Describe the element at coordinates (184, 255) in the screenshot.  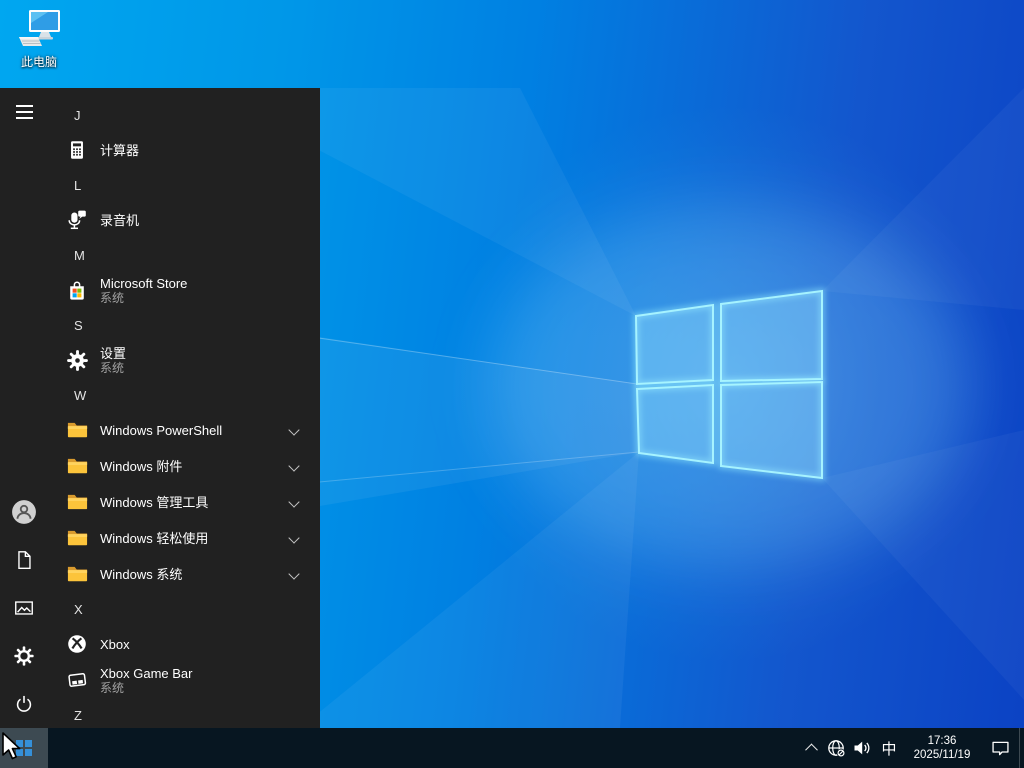
I see `section-header-m: M` at that location.